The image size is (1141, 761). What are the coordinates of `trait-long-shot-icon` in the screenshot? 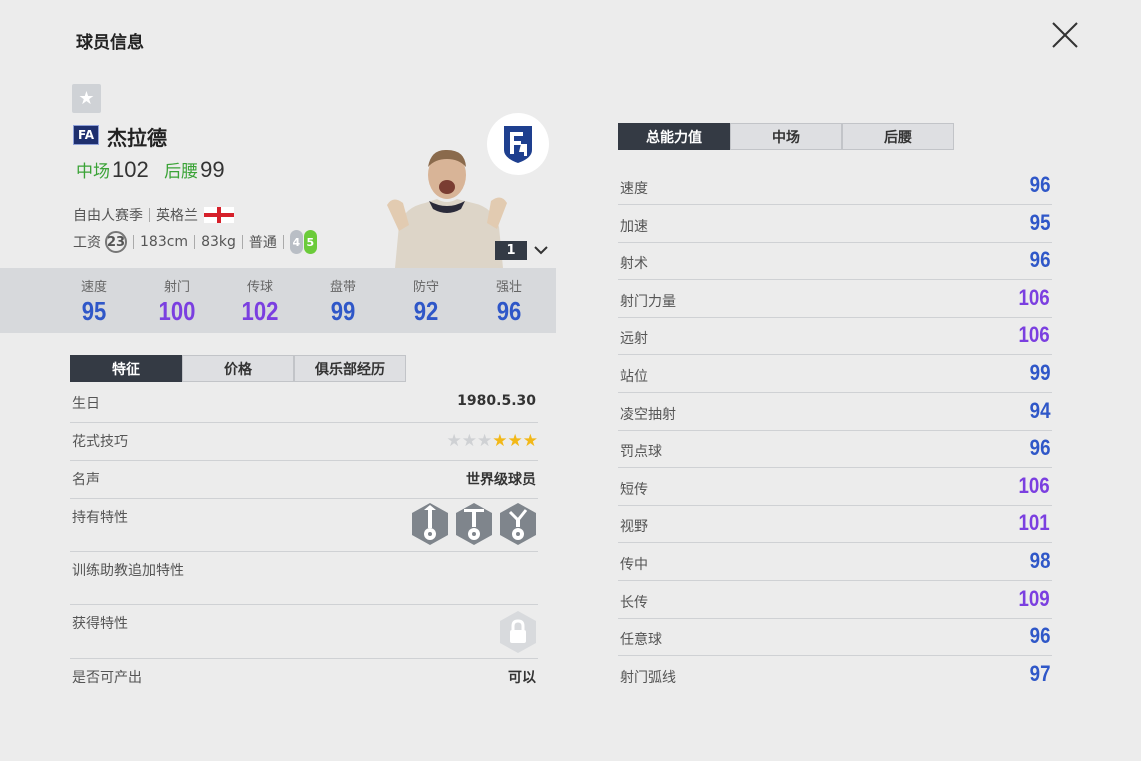 It's located at (474, 524).